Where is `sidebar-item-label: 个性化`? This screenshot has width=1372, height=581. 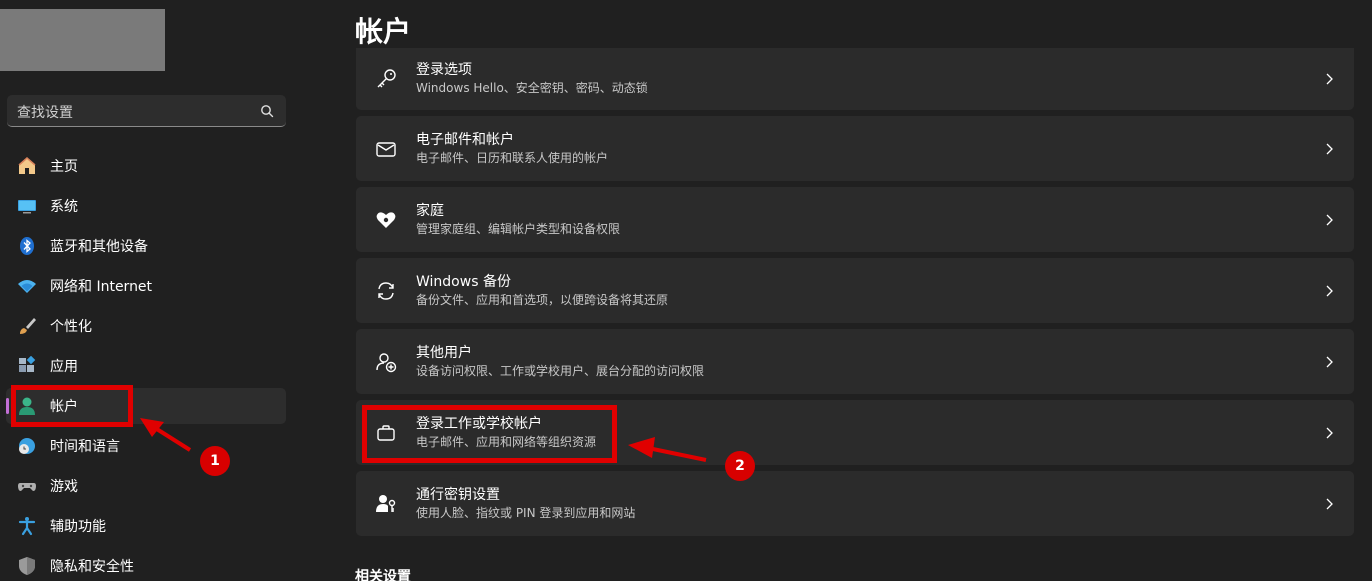 sidebar-item-label: 个性化 is located at coordinates (71, 327).